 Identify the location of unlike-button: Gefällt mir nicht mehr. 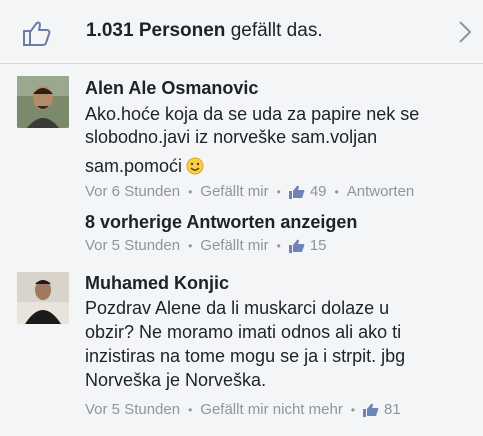
(271, 409).